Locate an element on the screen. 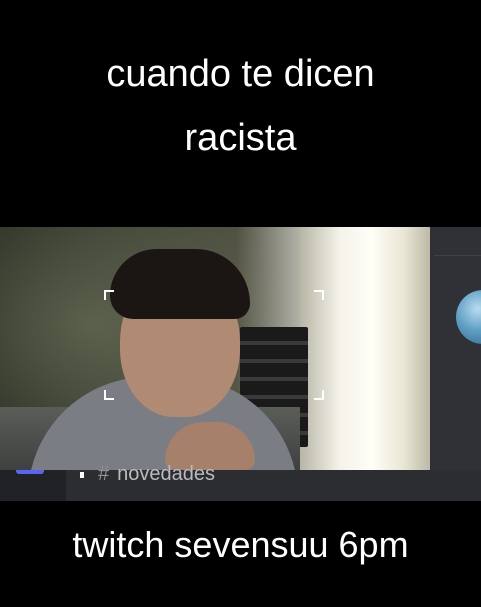 The image size is (481, 607). channel-name: novedades is located at coordinates (166, 474).